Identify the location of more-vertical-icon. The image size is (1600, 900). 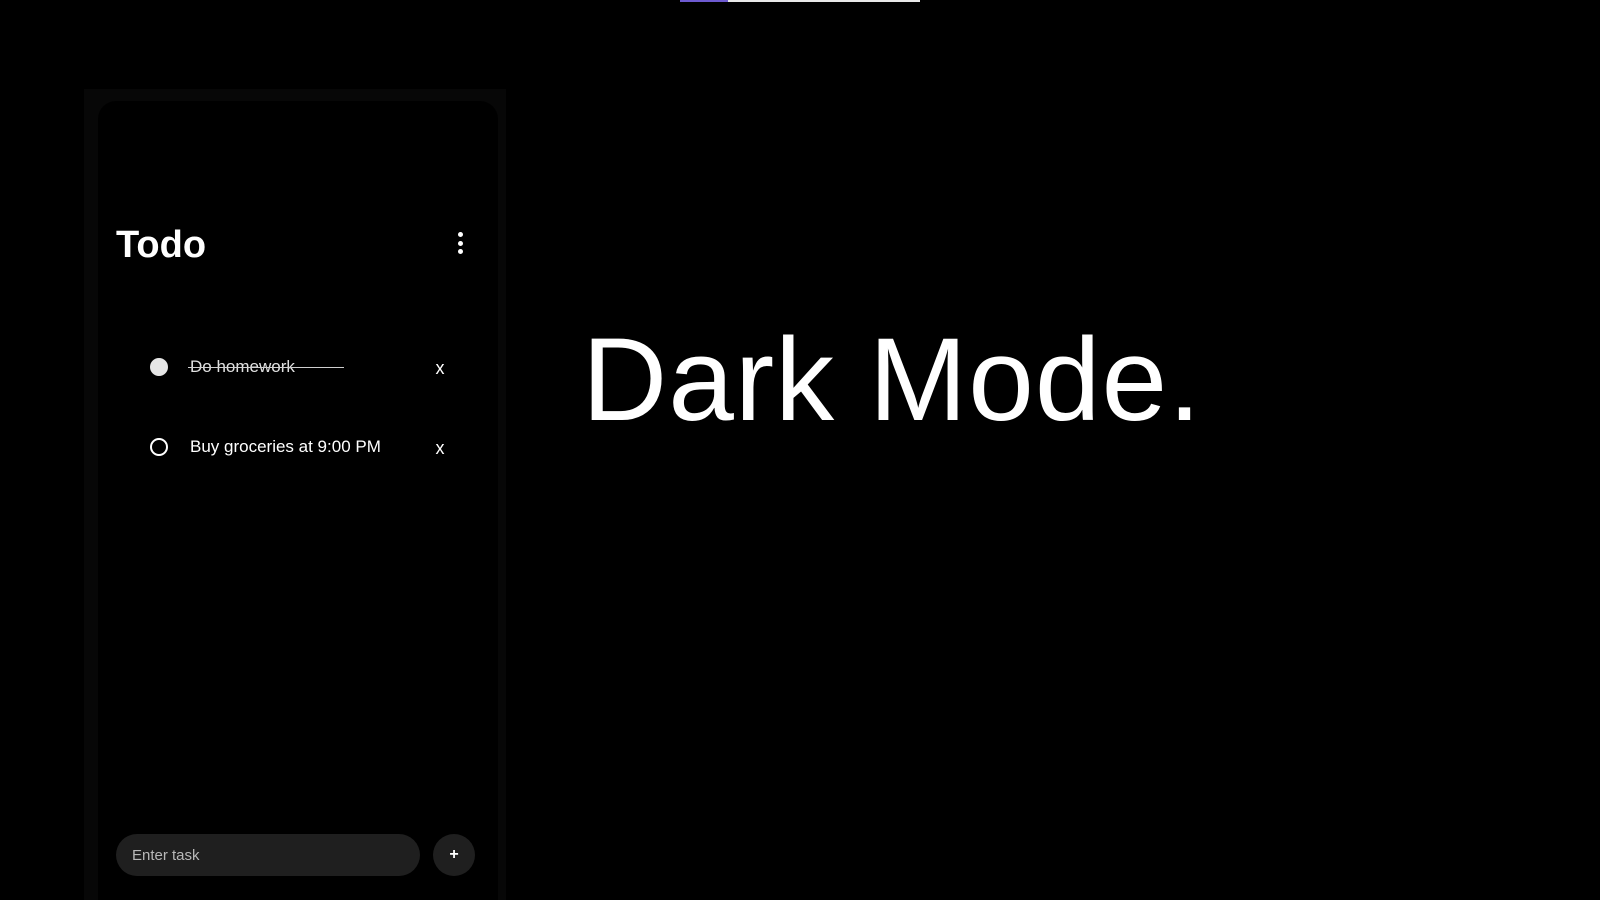
(460, 243).